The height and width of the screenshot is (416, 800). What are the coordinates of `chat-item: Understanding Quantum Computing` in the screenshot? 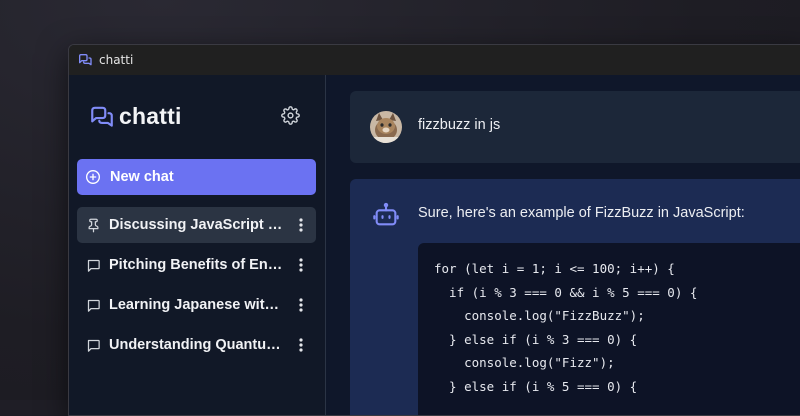 It's located at (196, 345).